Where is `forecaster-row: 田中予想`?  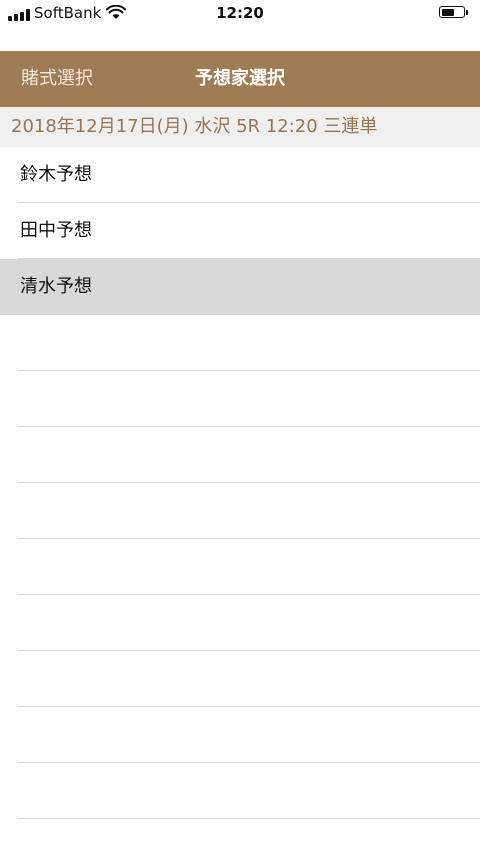
forecaster-row: 田中予想 is located at coordinates (240, 231).